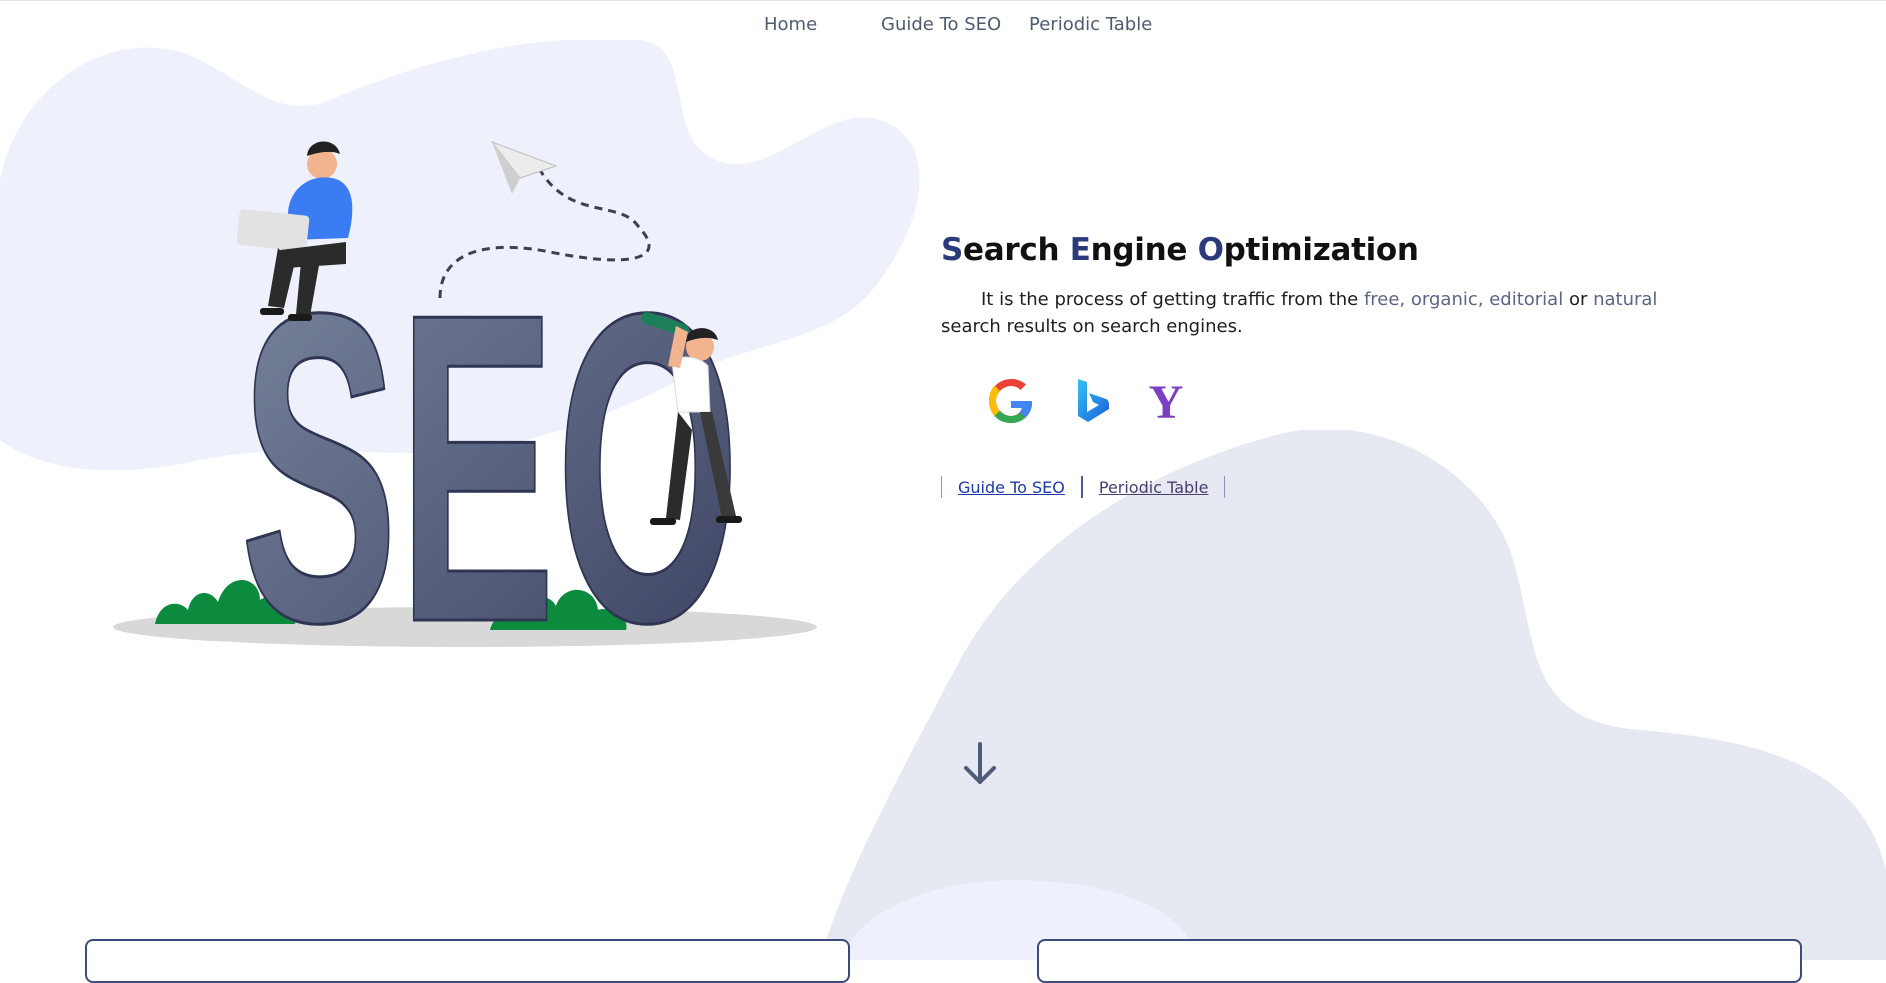 Image resolution: width=1886 pixels, height=983 pixels. Describe the element at coordinates (1578, 299) in the screenshot. I see `desc-part-2: or` at that location.